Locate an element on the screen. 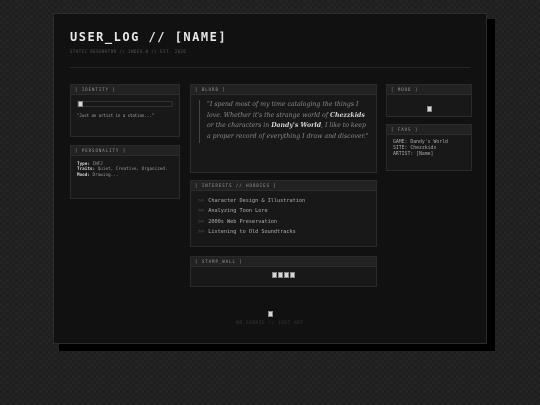 The height and width of the screenshot is (405, 540). mood-panel: [ MOOD ] is located at coordinates (429, 100).